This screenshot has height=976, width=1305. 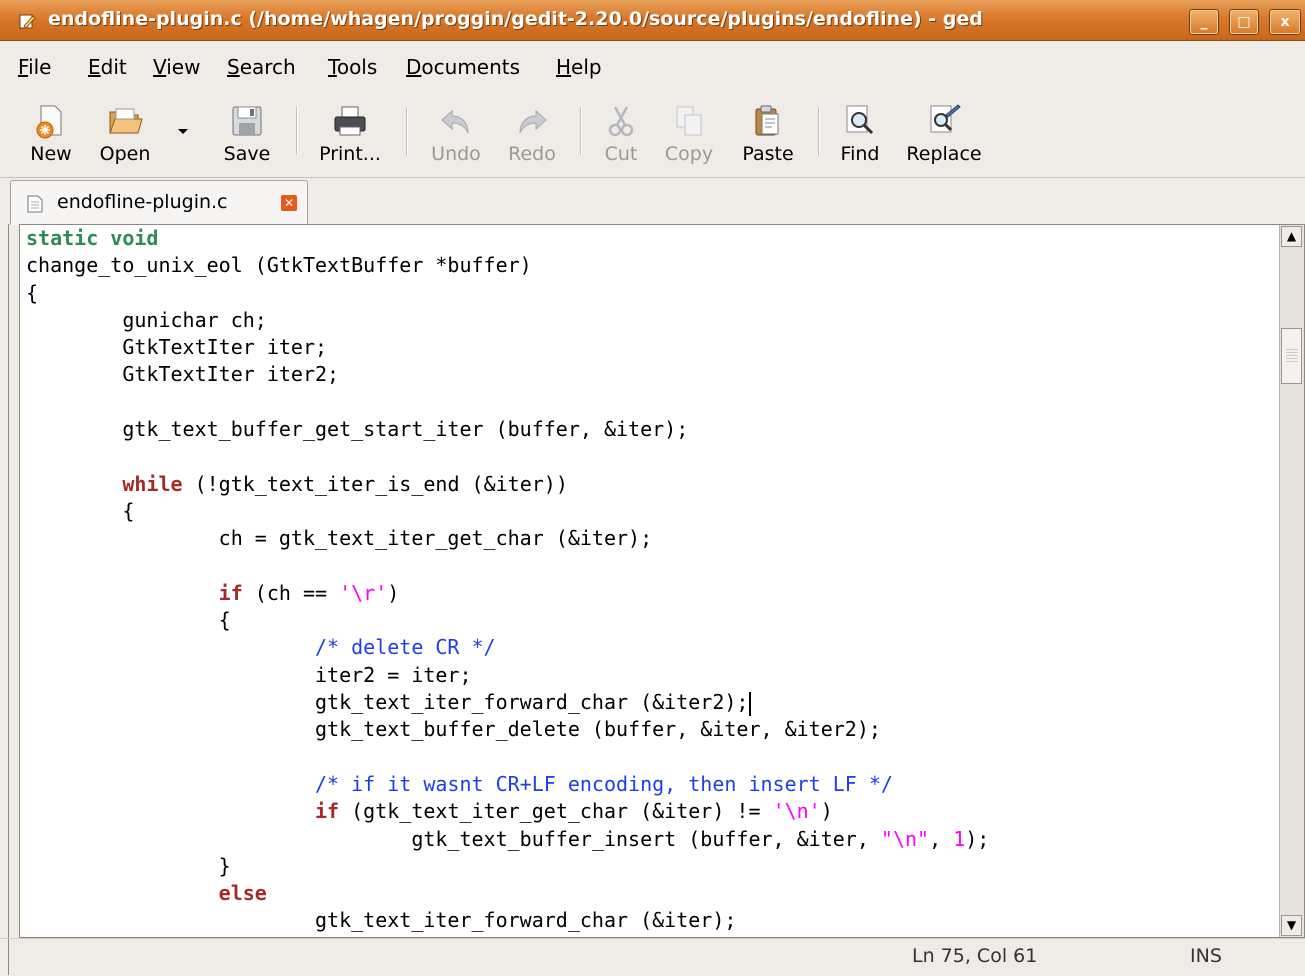 What do you see at coordinates (159, 202) in the screenshot?
I see `tab-endofline-plugin: endofline-plugin.c ✕` at bounding box center [159, 202].